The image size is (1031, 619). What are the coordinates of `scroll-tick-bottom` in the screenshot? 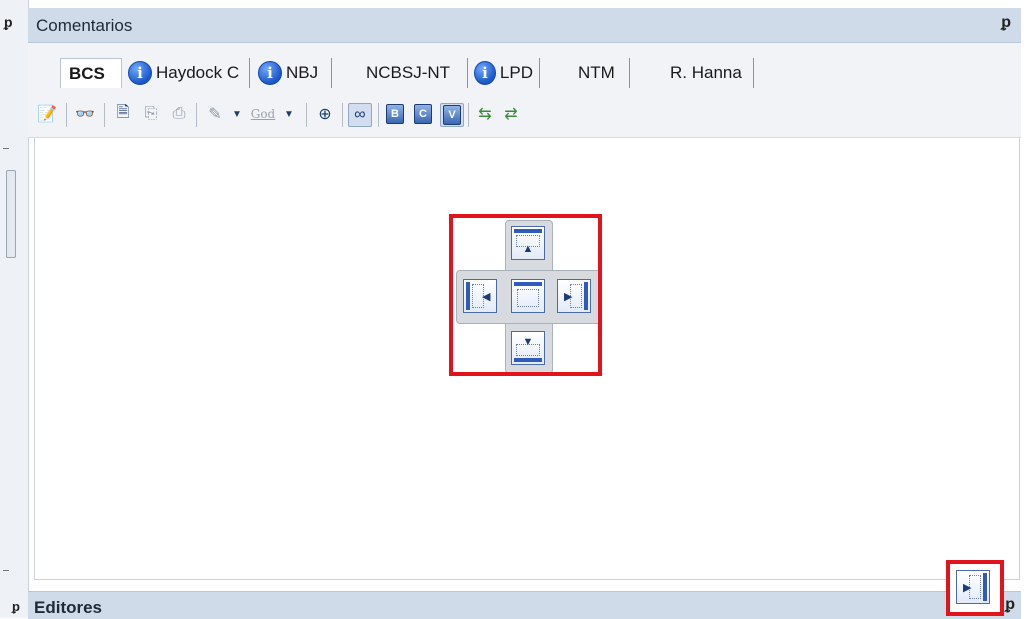 It's located at (6, 570).